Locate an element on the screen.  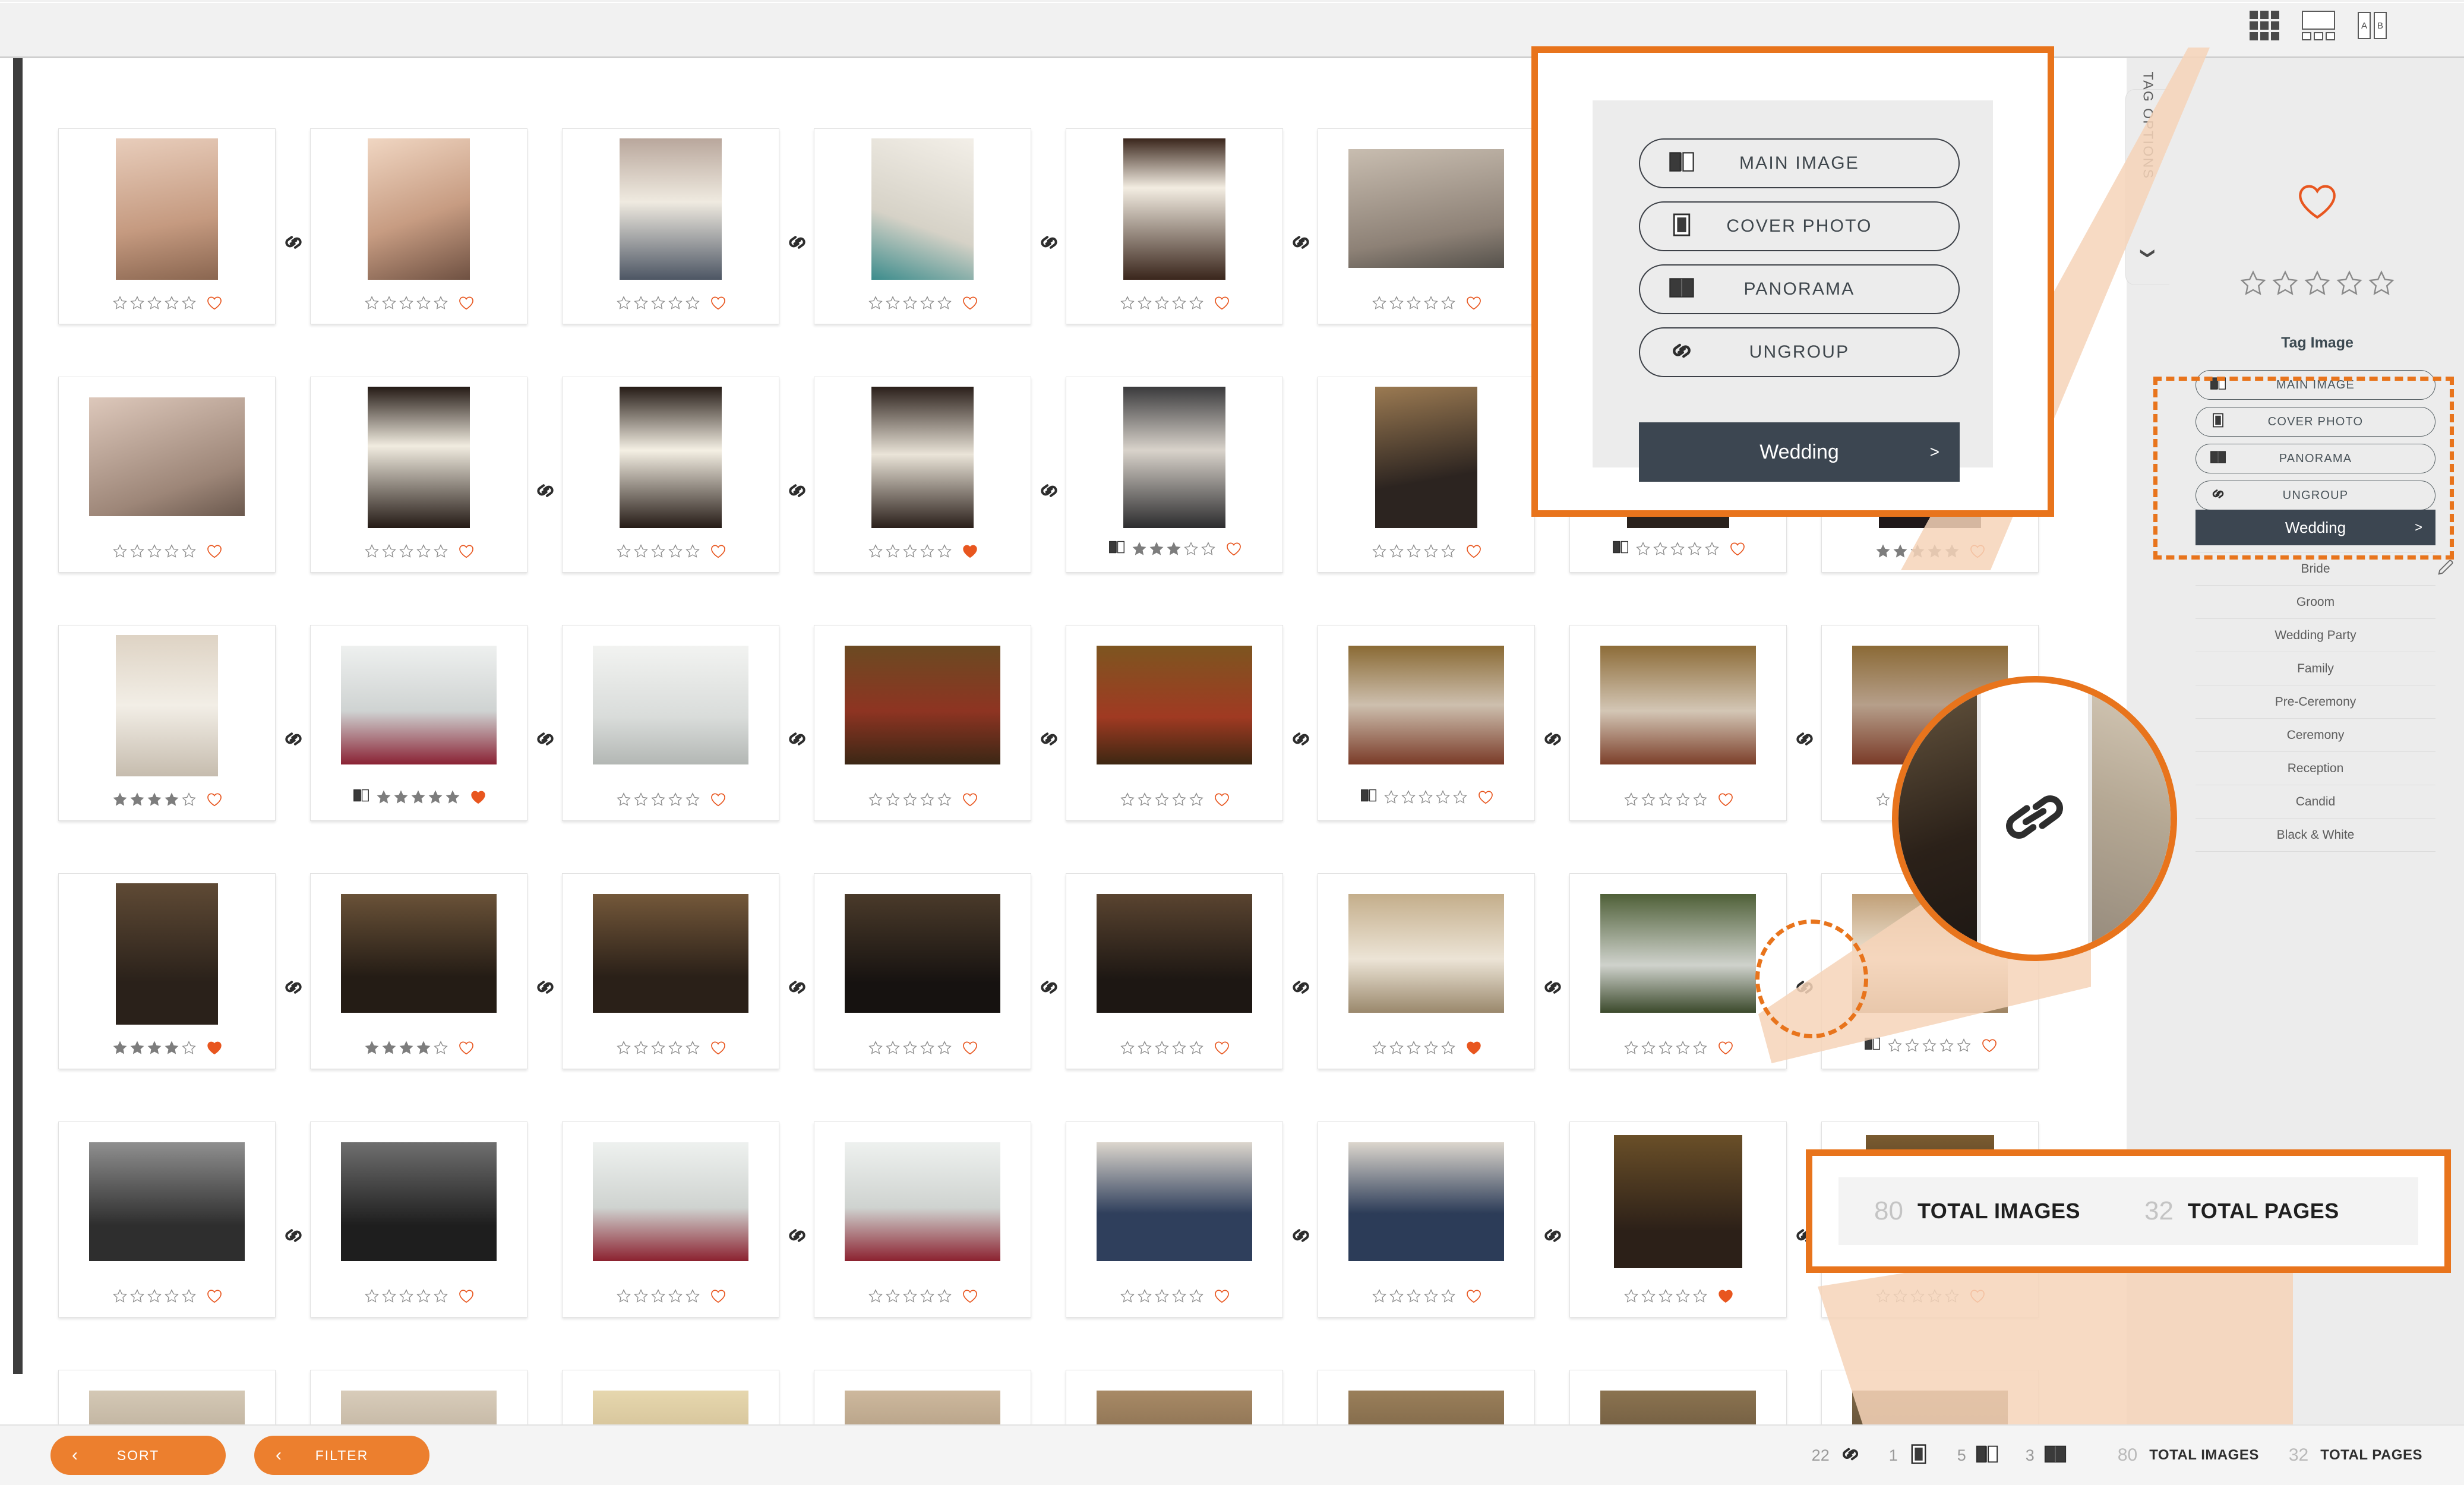
callout-tag-buttons: MAIN IMAGE COVER PHOTO PANORAMA UNGROUP is located at coordinates (1799, 264).